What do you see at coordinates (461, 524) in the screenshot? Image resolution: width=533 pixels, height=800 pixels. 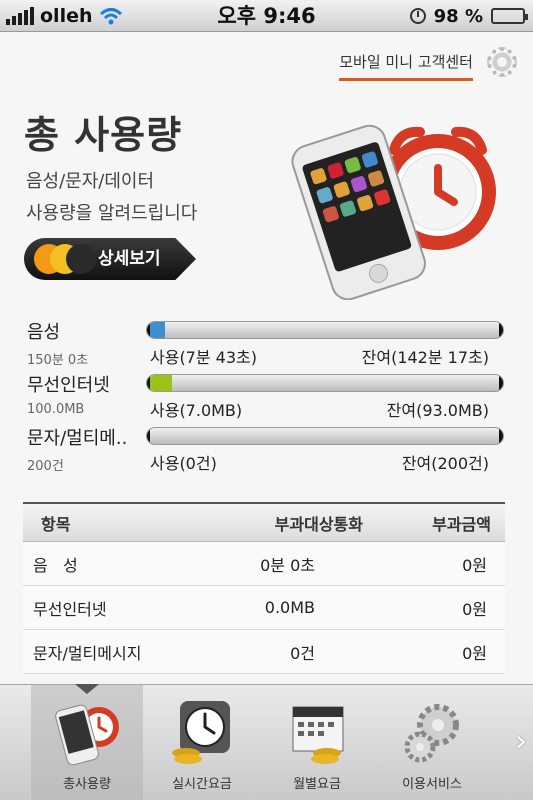 I see `header-amount: 부과금액` at bounding box center [461, 524].